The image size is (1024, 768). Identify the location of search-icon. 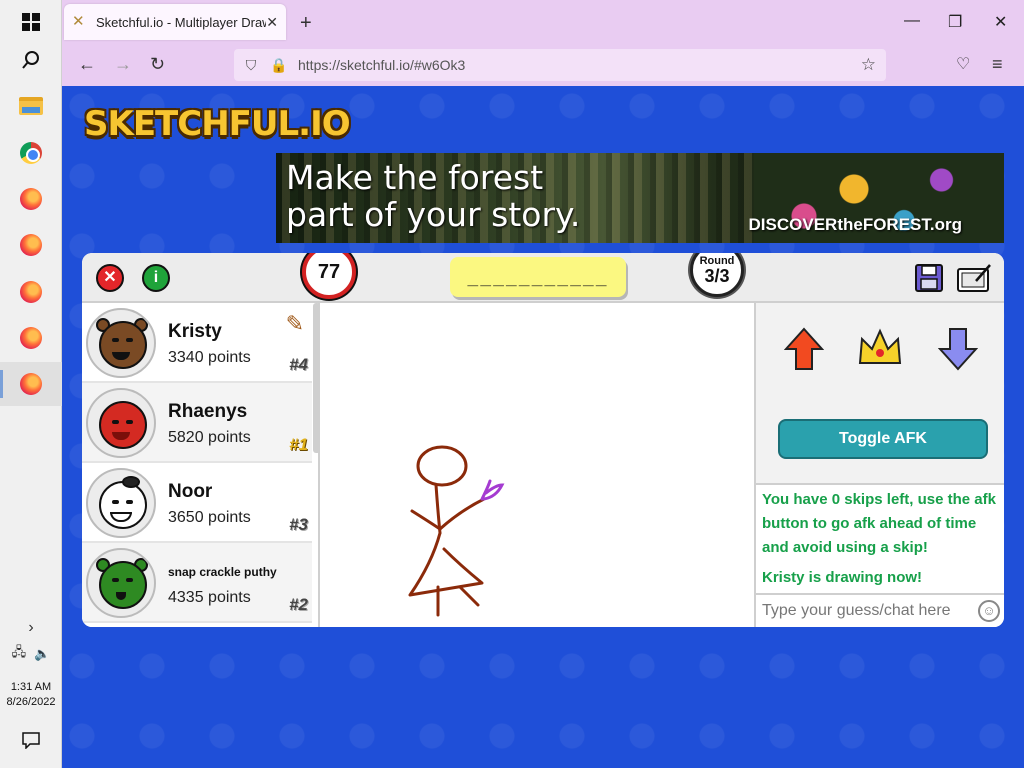
(30, 60).